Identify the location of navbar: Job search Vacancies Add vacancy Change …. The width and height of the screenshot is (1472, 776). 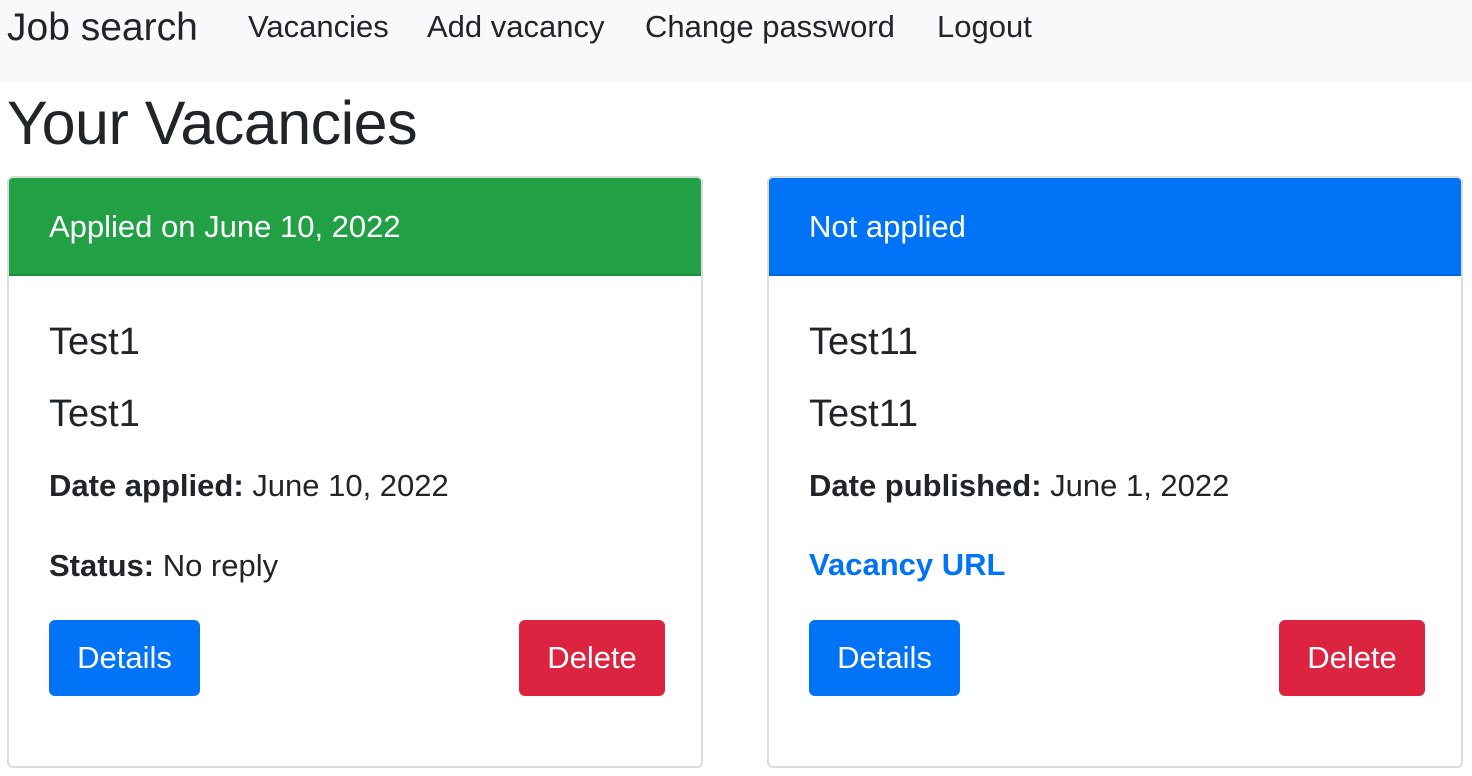
(736, 41).